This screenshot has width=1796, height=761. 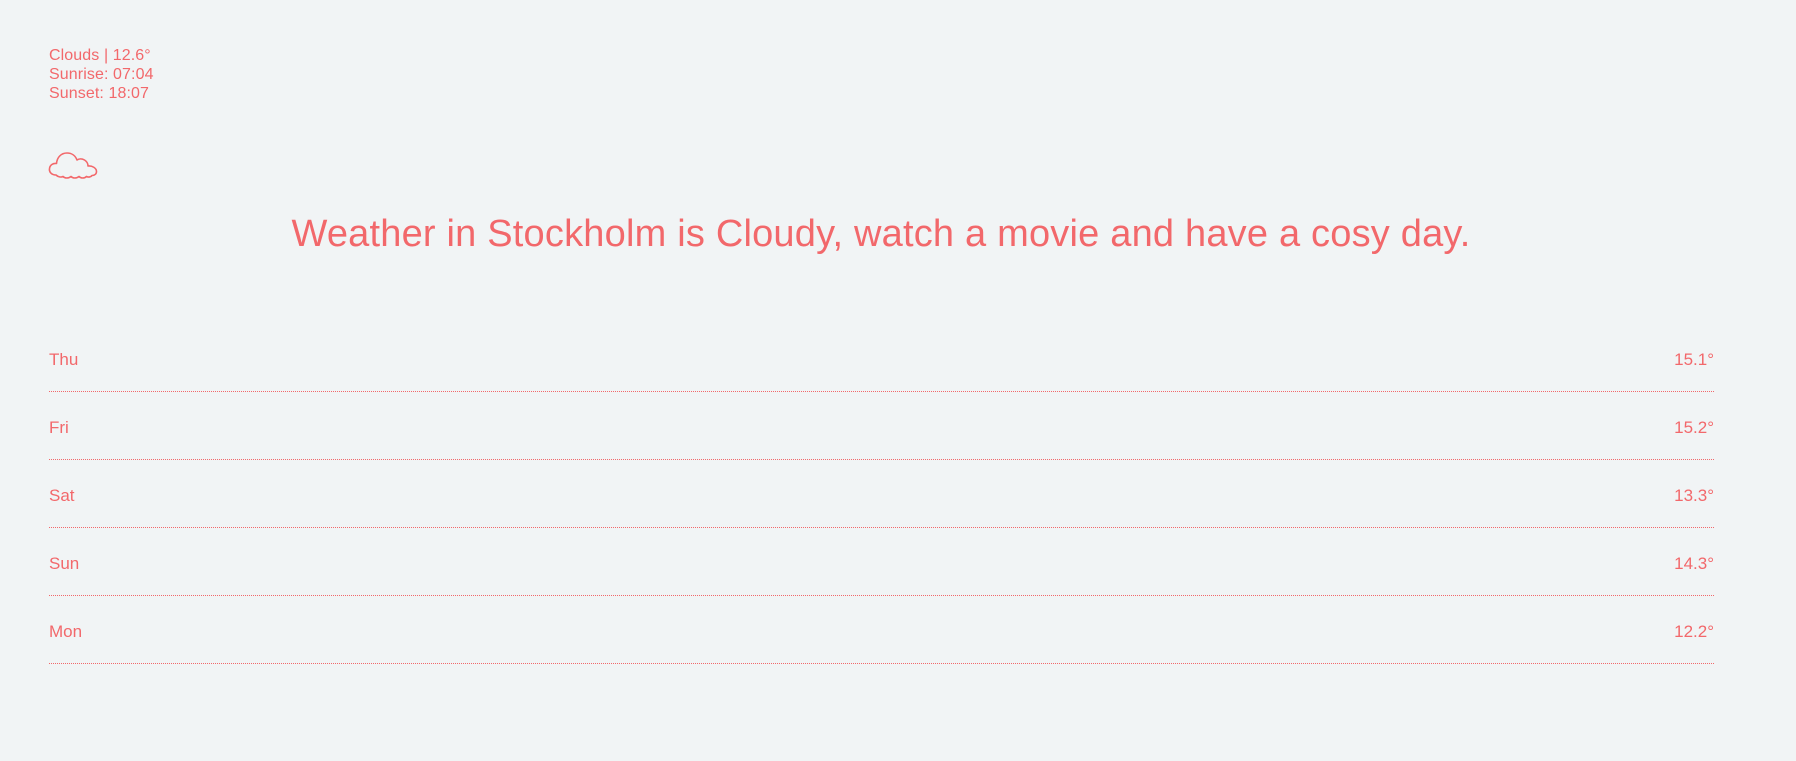 I want to click on forecast-row: Sat 13.3°, so click(x=881, y=494).